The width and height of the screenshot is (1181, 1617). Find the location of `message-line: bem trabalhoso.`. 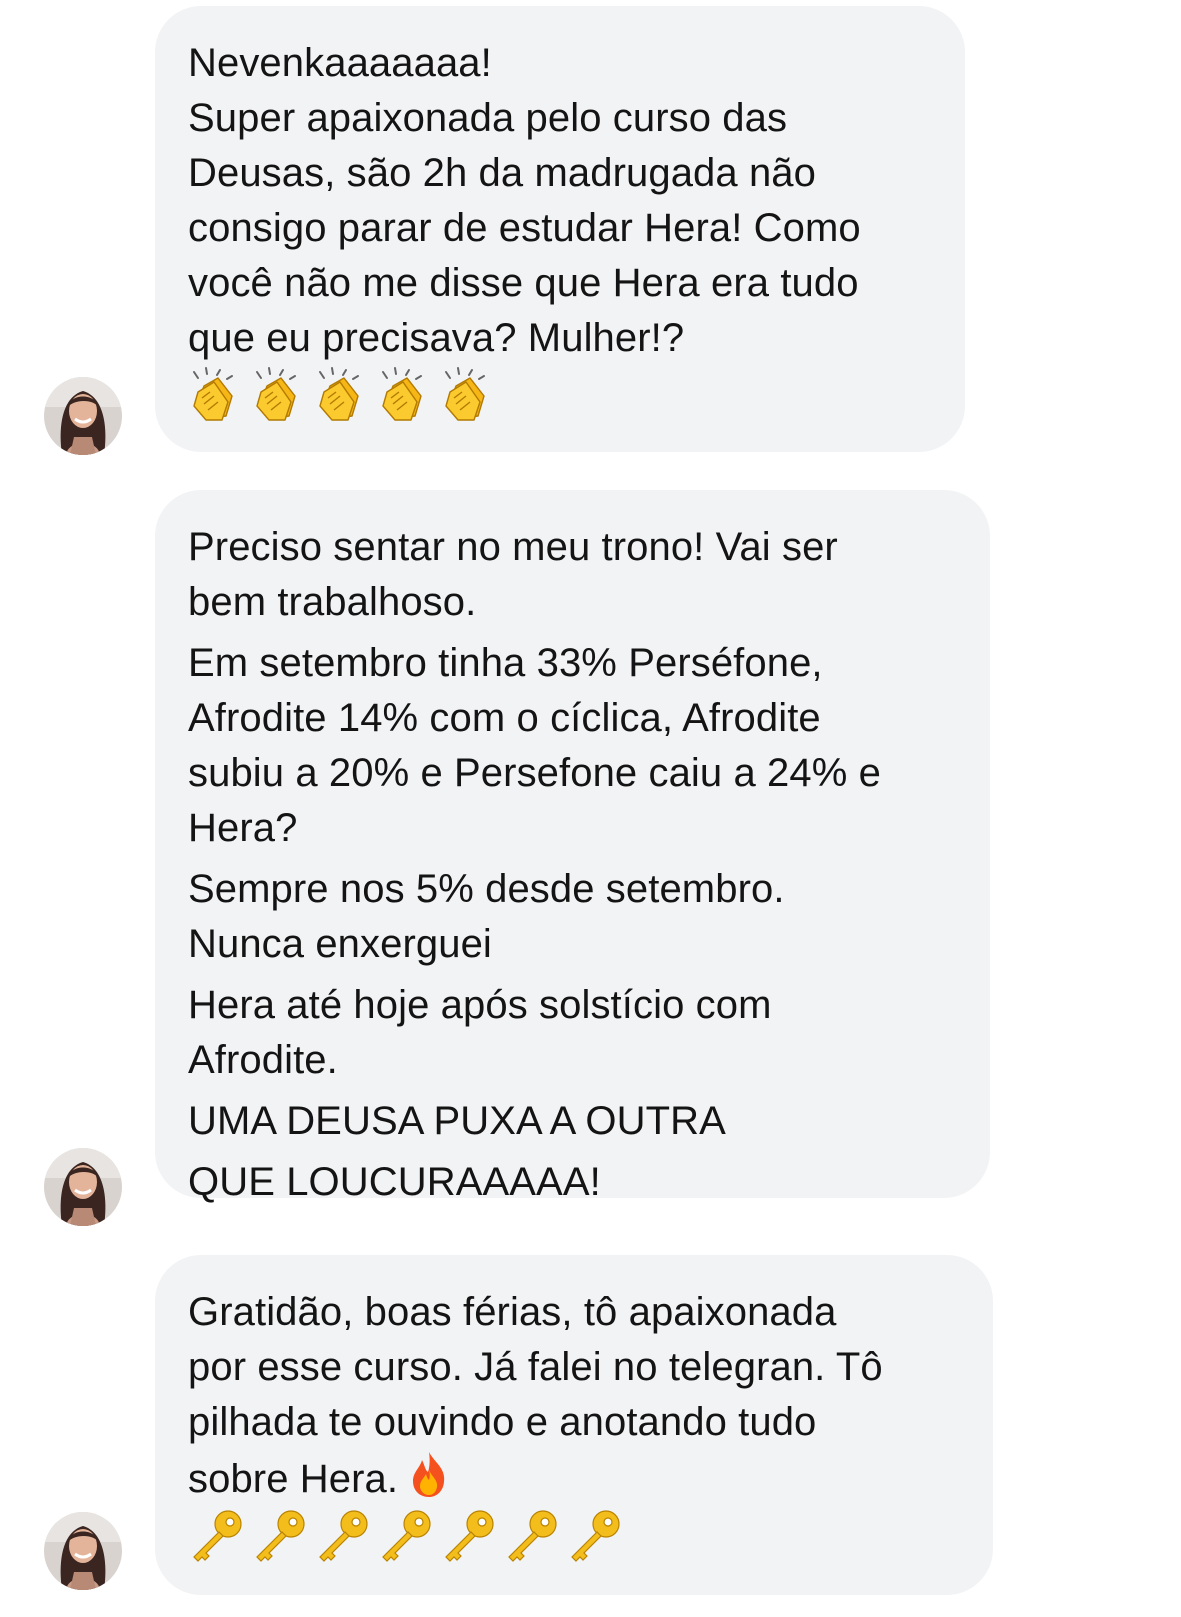

message-line: bem trabalhoso. is located at coordinates (332, 602).